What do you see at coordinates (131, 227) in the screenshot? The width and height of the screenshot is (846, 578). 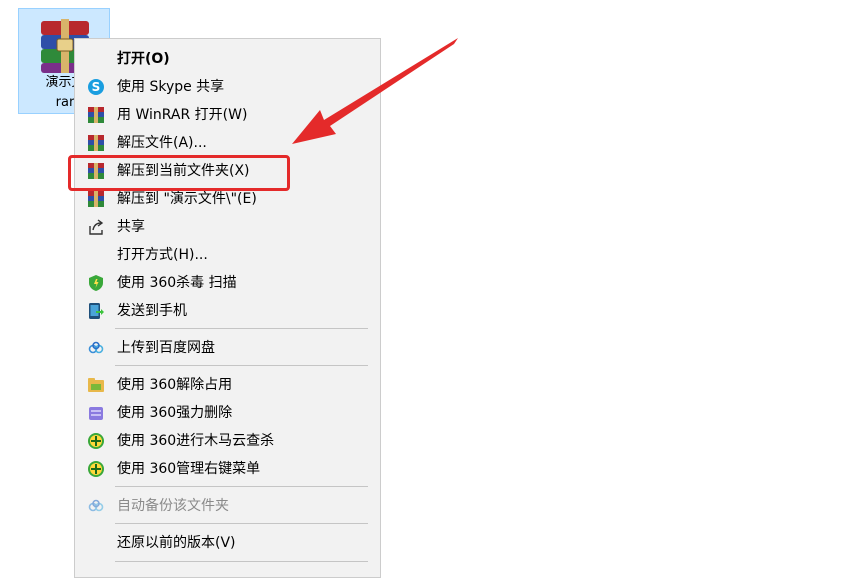 I see `menu-item-label: 共享` at bounding box center [131, 227].